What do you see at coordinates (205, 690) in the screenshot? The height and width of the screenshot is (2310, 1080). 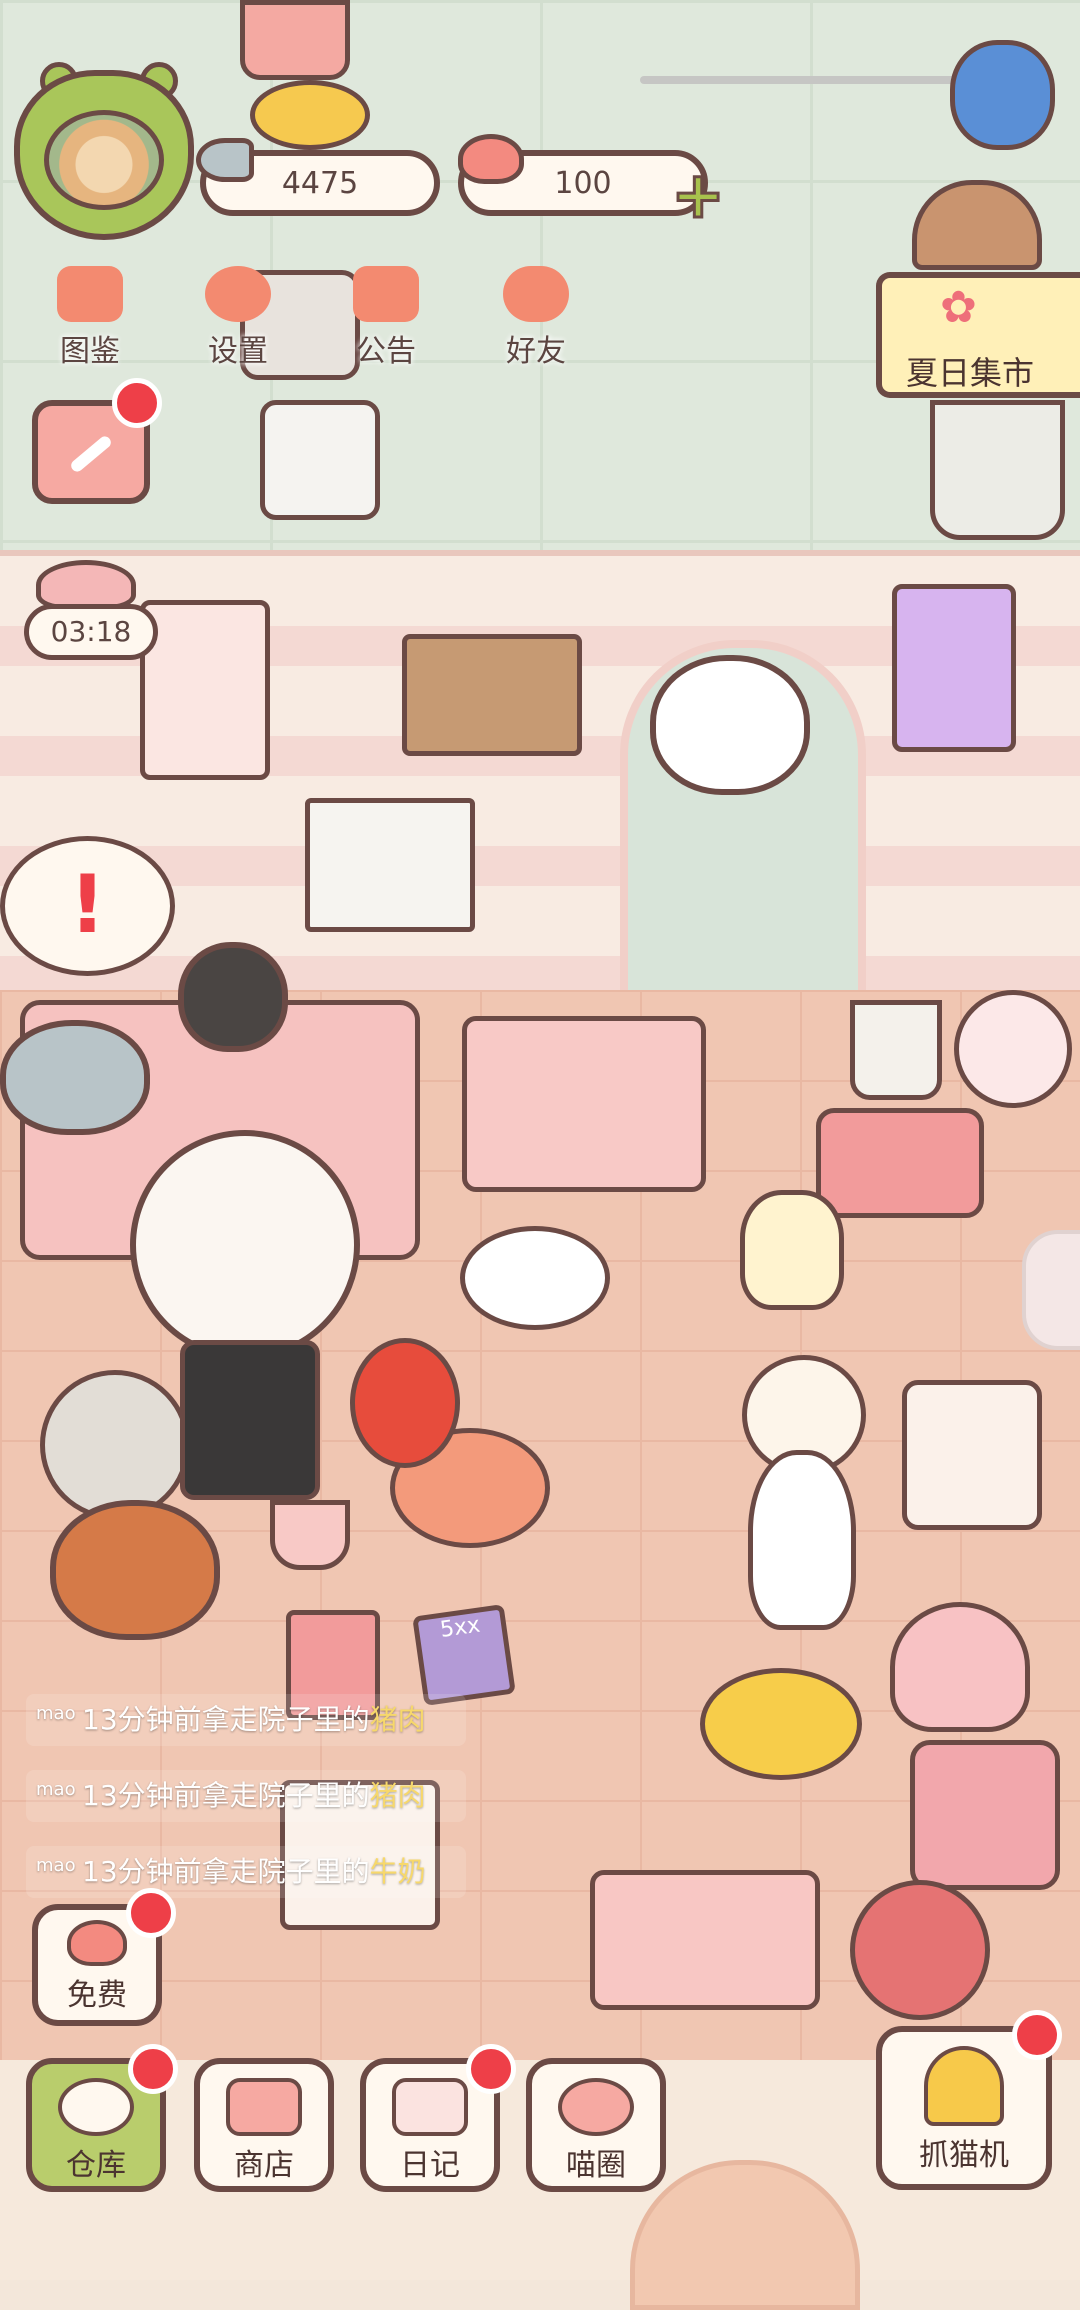 I see `striped-robe-item` at bounding box center [205, 690].